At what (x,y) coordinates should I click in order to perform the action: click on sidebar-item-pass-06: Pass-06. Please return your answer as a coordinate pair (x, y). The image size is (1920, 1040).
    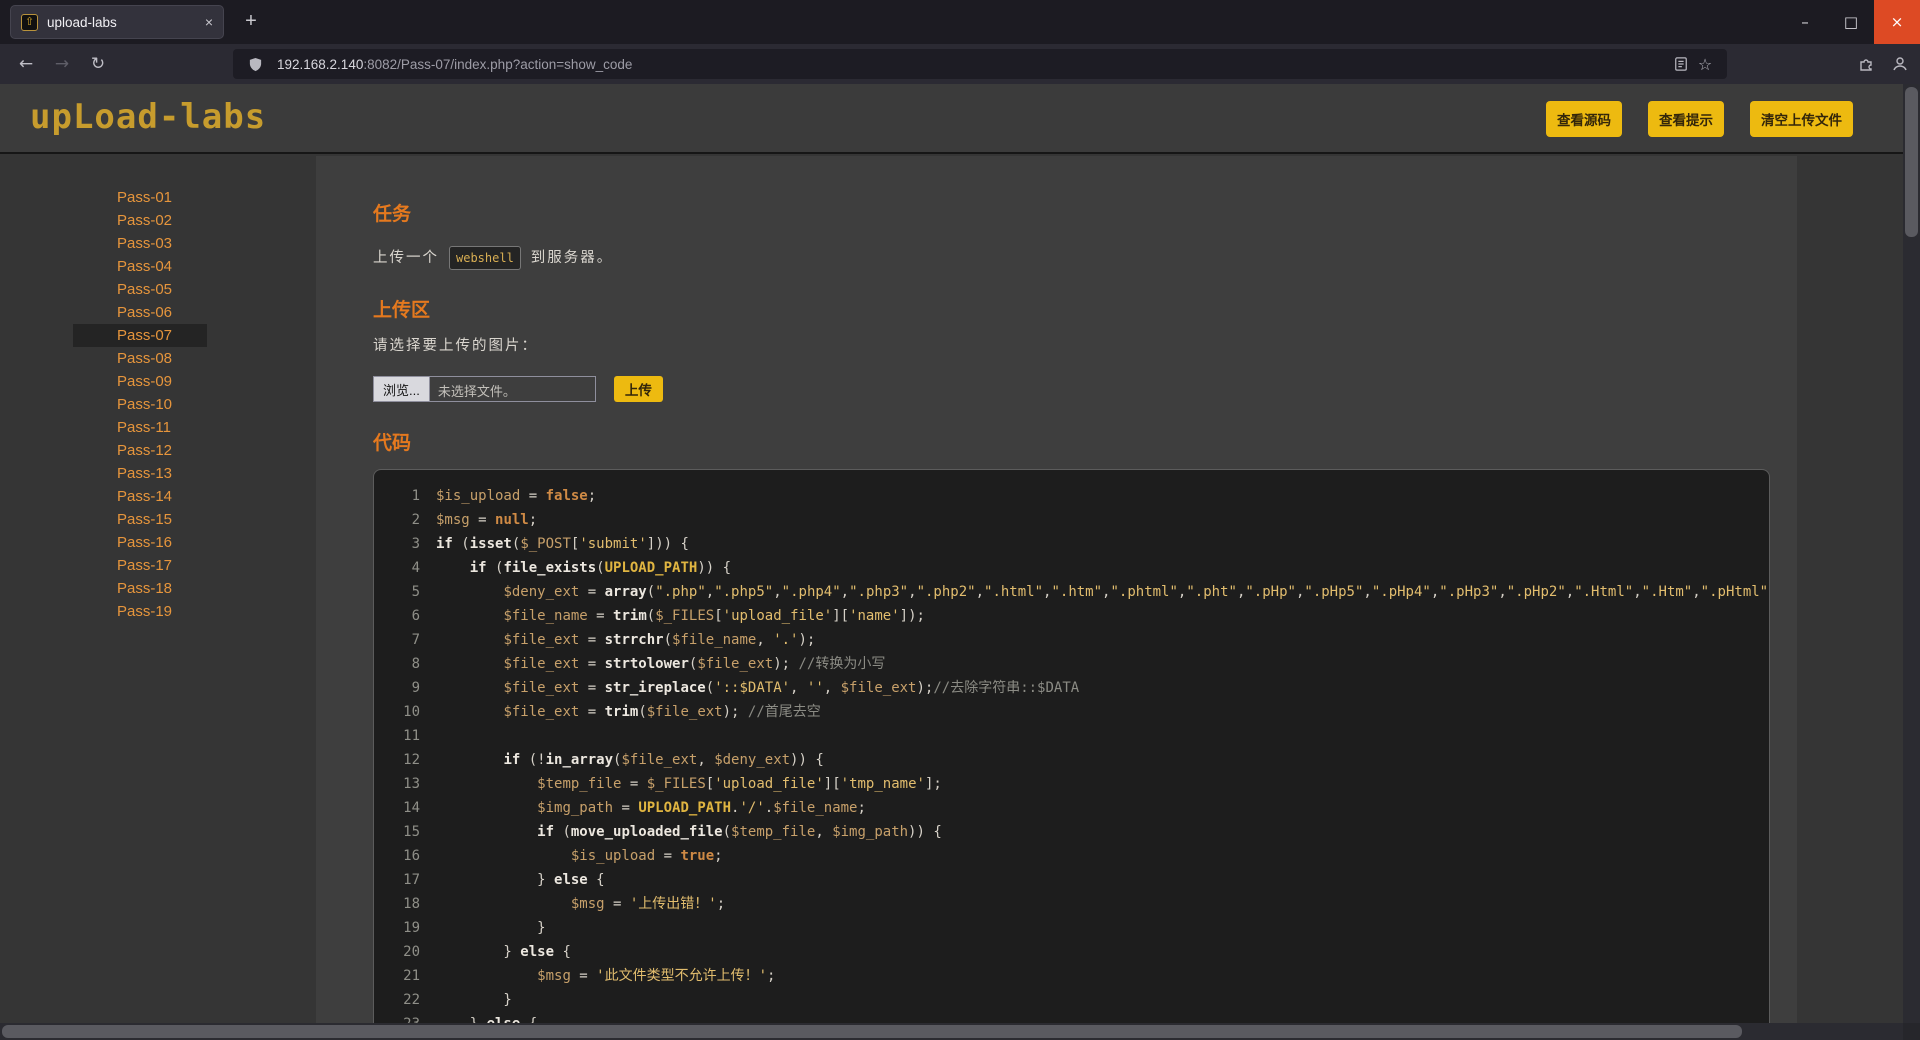
    Looking at the image, I should click on (140, 312).